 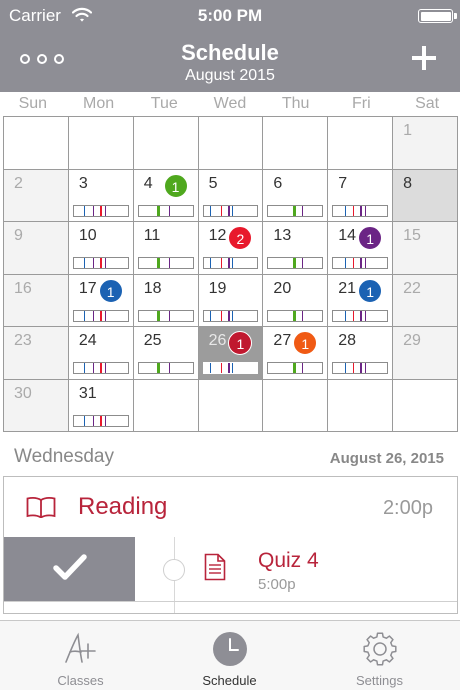 What do you see at coordinates (101, 300) in the screenshot?
I see `calendar-day-17: 17 1` at bounding box center [101, 300].